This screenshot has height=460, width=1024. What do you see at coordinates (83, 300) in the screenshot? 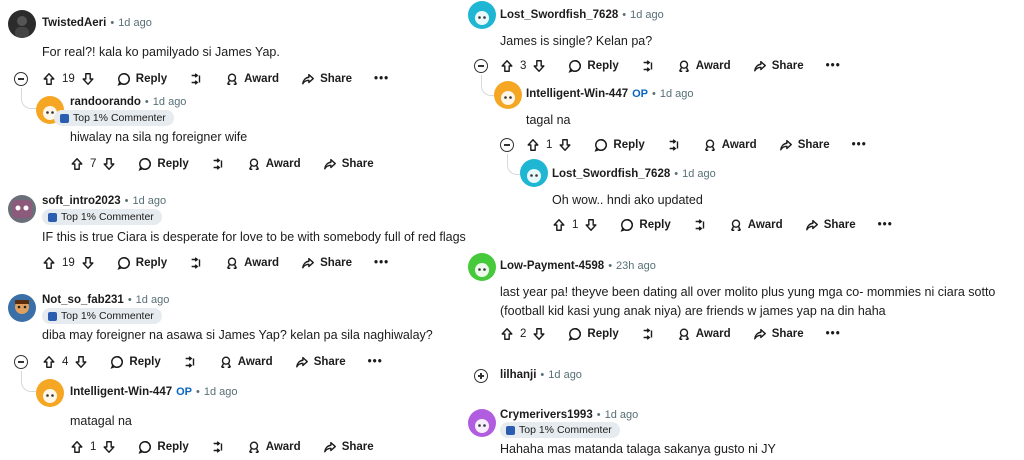
I see `username: Not_so_fab231` at bounding box center [83, 300].